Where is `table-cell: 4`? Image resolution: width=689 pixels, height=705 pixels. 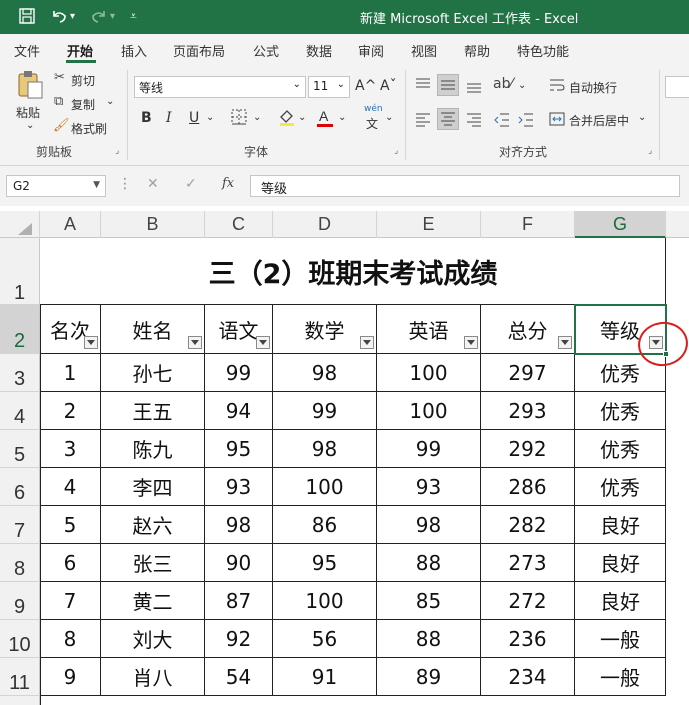
table-cell: 4 is located at coordinates (70, 487).